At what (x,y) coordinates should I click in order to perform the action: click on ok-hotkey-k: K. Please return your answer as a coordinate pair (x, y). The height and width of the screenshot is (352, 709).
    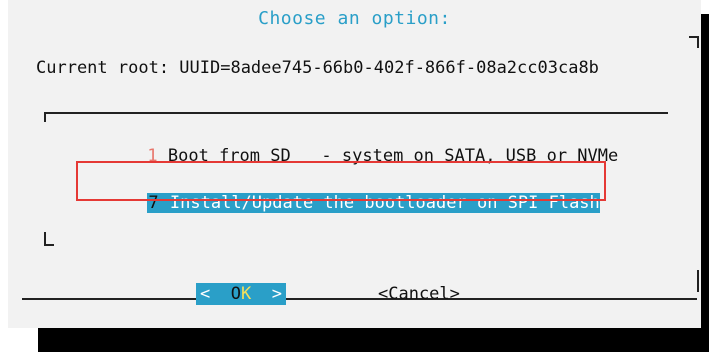
    Looking at the image, I should click on (246, 294).